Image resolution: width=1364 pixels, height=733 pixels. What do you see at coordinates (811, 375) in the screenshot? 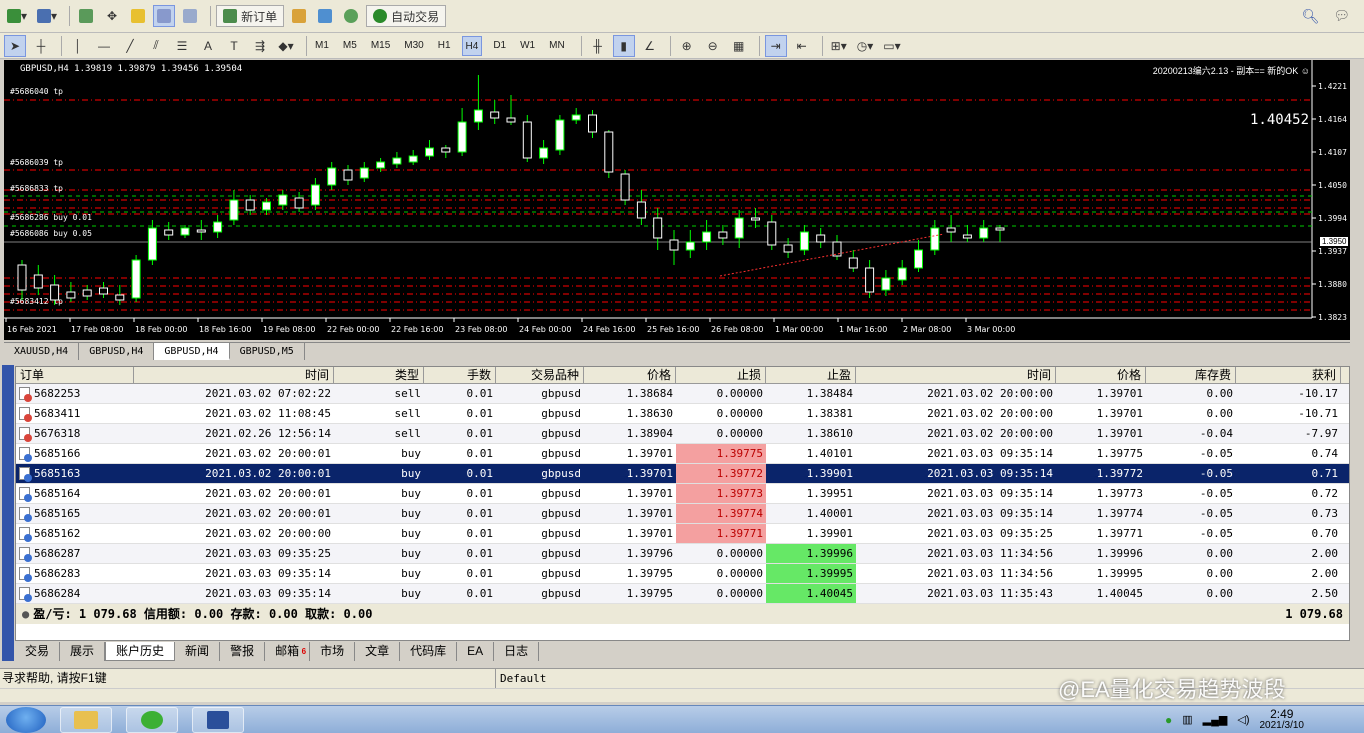
I see `column-header-7: 止盈` at bounding box center [811, 375].